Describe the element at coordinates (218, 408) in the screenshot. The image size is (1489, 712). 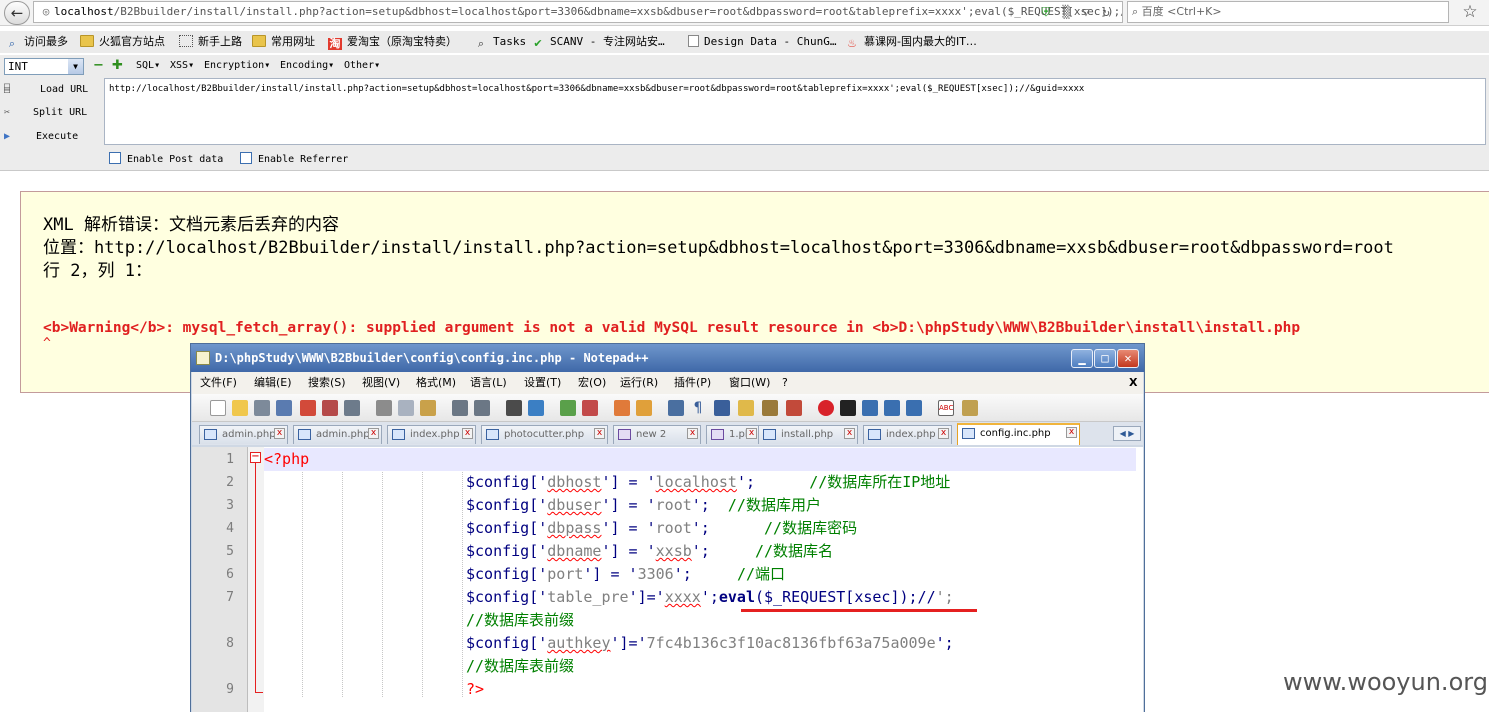
I see `new-file-icon` at that location.